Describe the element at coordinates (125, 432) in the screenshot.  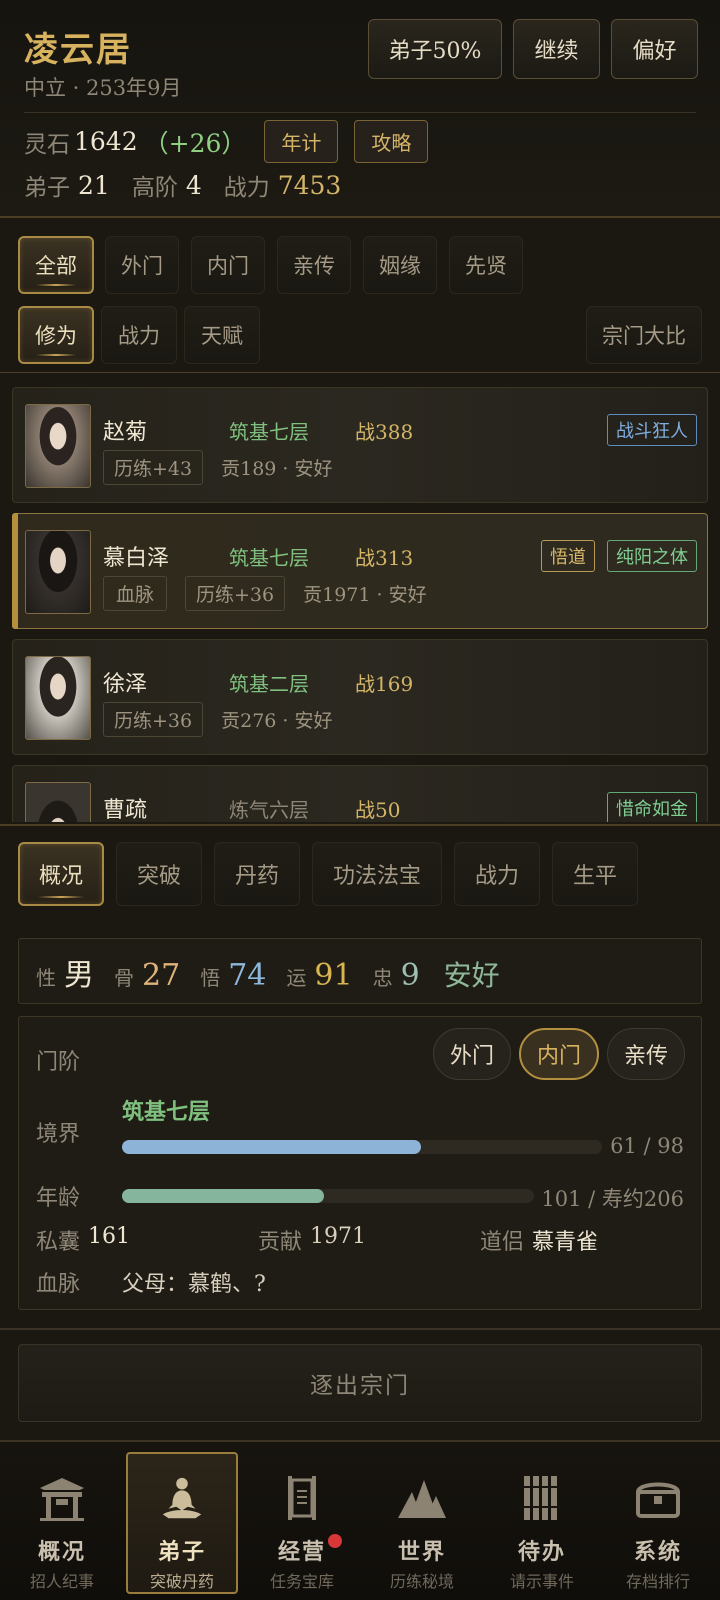
I see `disciple-name: 赵菊` at that location.